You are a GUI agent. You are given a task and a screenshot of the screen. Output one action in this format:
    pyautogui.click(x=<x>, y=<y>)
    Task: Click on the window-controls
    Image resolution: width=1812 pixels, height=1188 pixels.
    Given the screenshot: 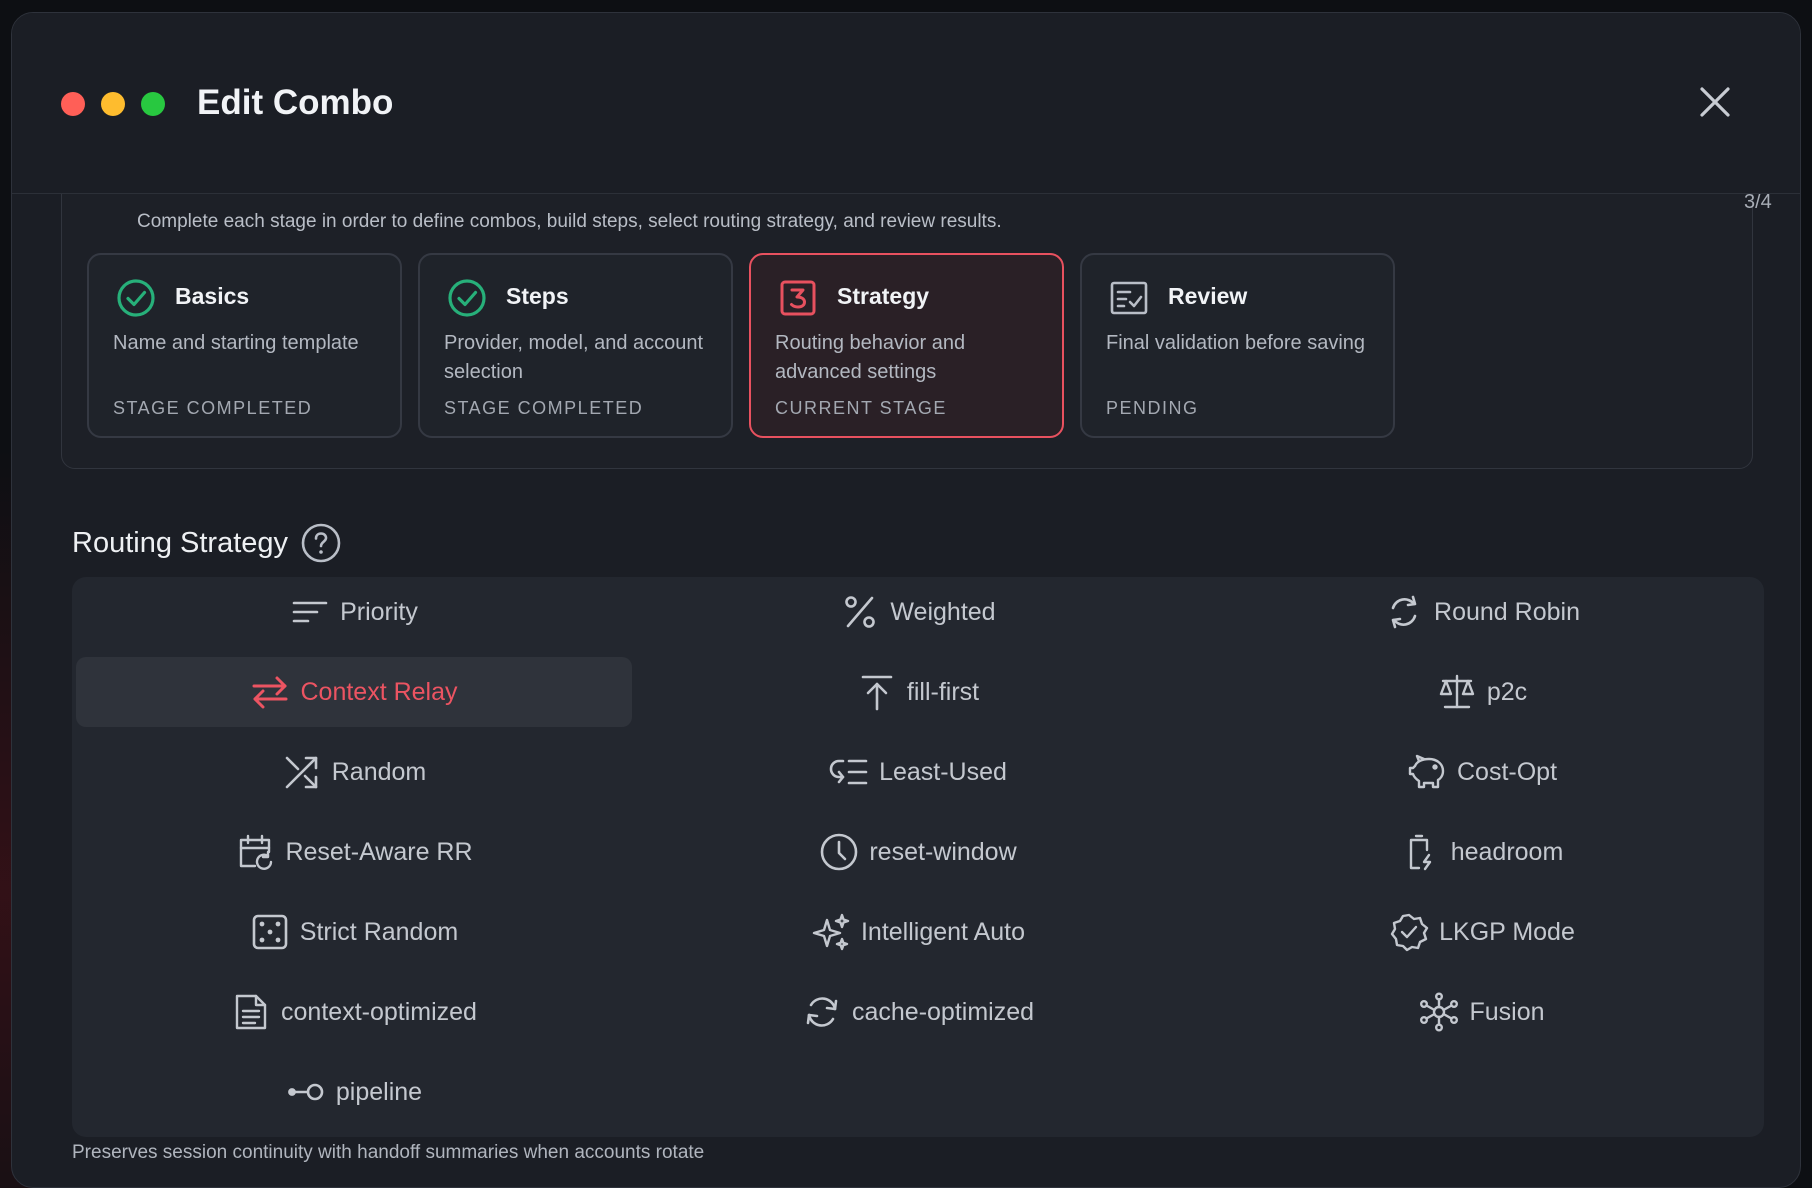 What is the action you would take?
    pyautogui.click(x=113, y=104)
    